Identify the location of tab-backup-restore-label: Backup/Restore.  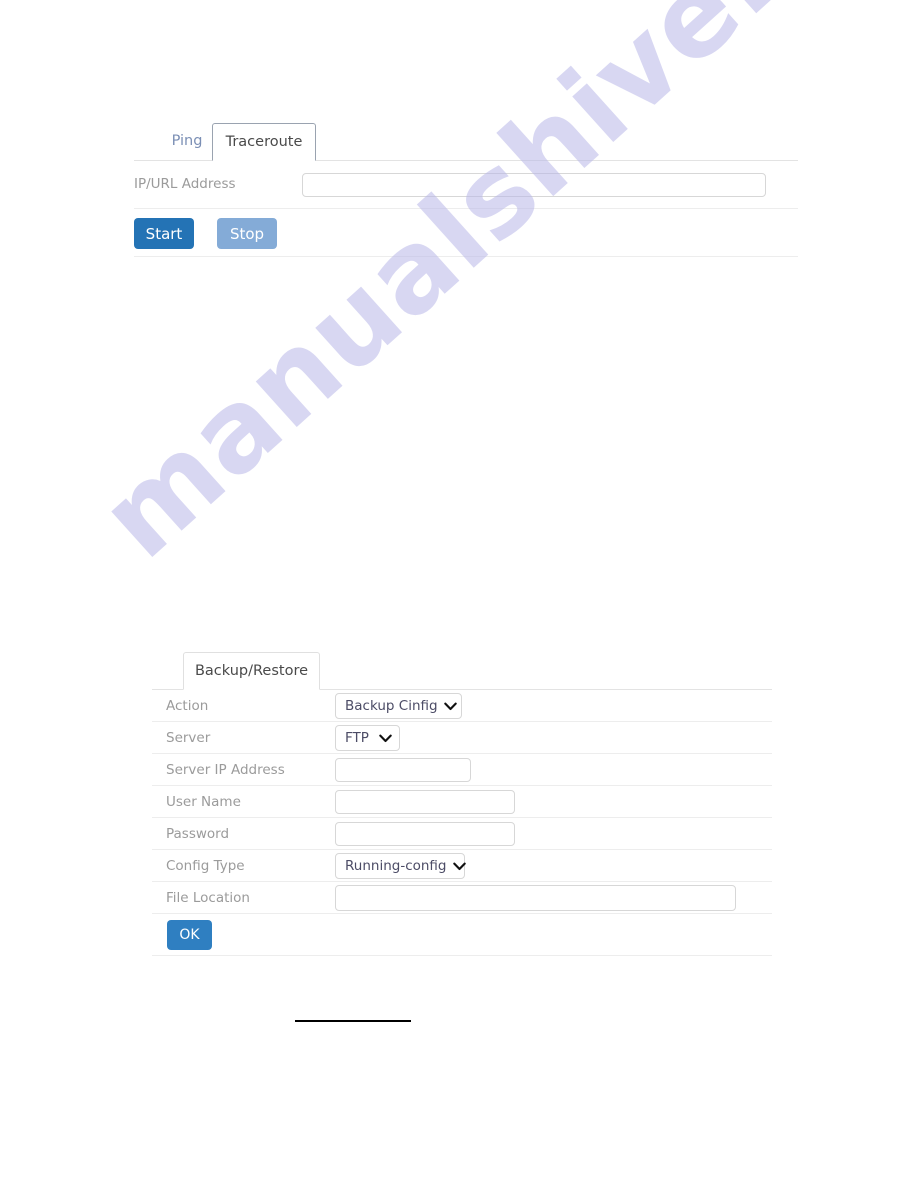
(251, 671).